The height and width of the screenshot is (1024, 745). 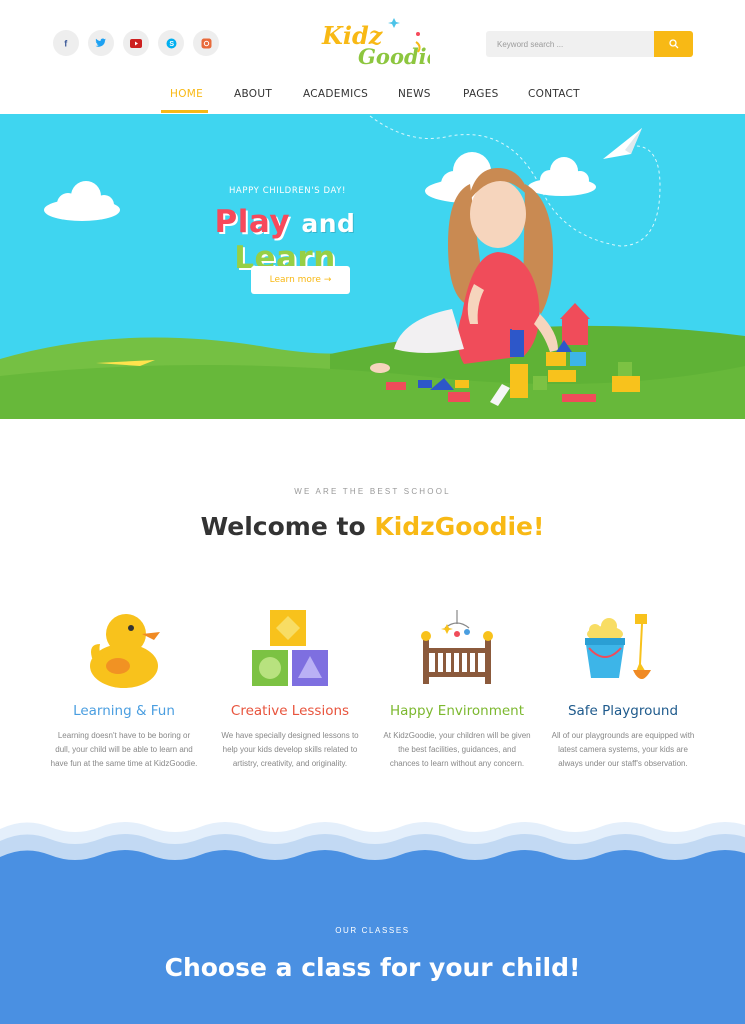 What do you see at coordinates (290, 648) in the screenshot?
I see `blocks-icon` at bounding box center [290, 648].